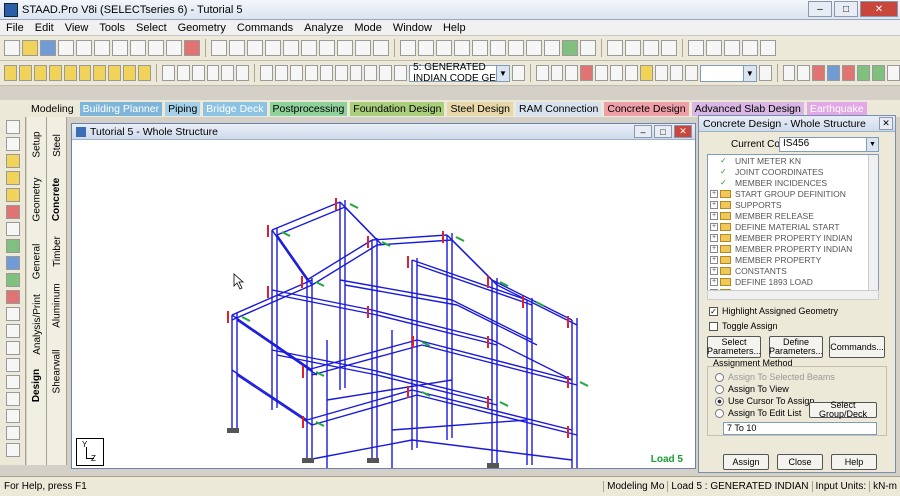 The height and width of the screenshot is (496, 900). What do you see at coordinates (793, 160) in the screenshot?
I see `tree-item: ✓ UNIT METER KN` at bounding box center [793, 160].